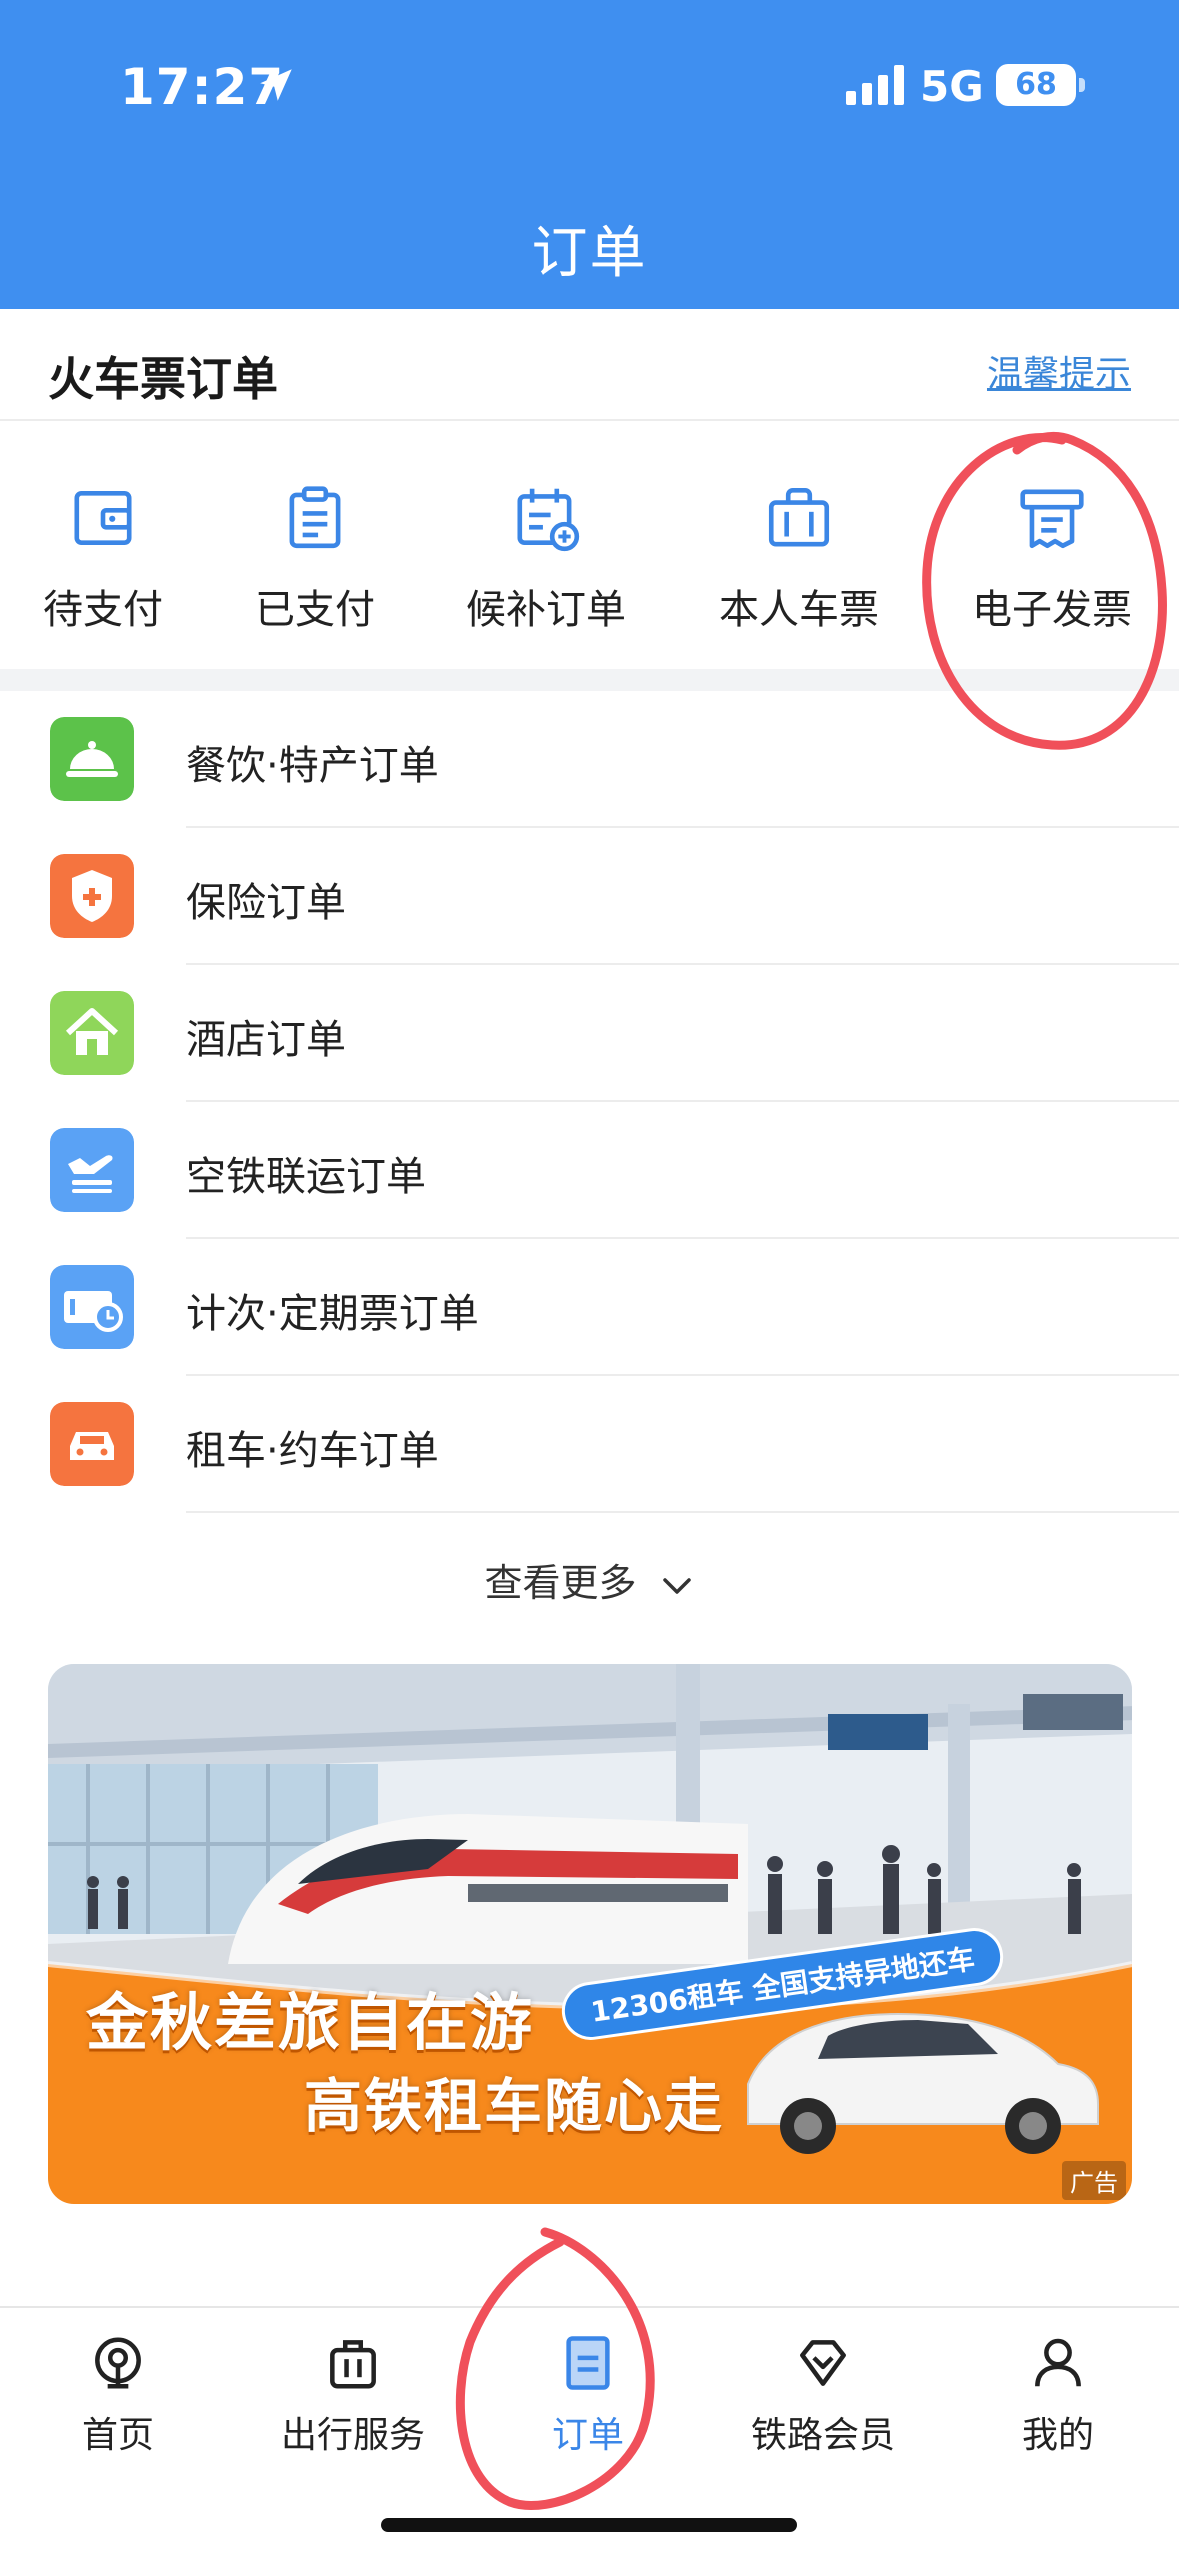 This screenshot has width=1179, height=2556. I want to click on list-item-label: 计次·定期票订单, so click(332, 1314).